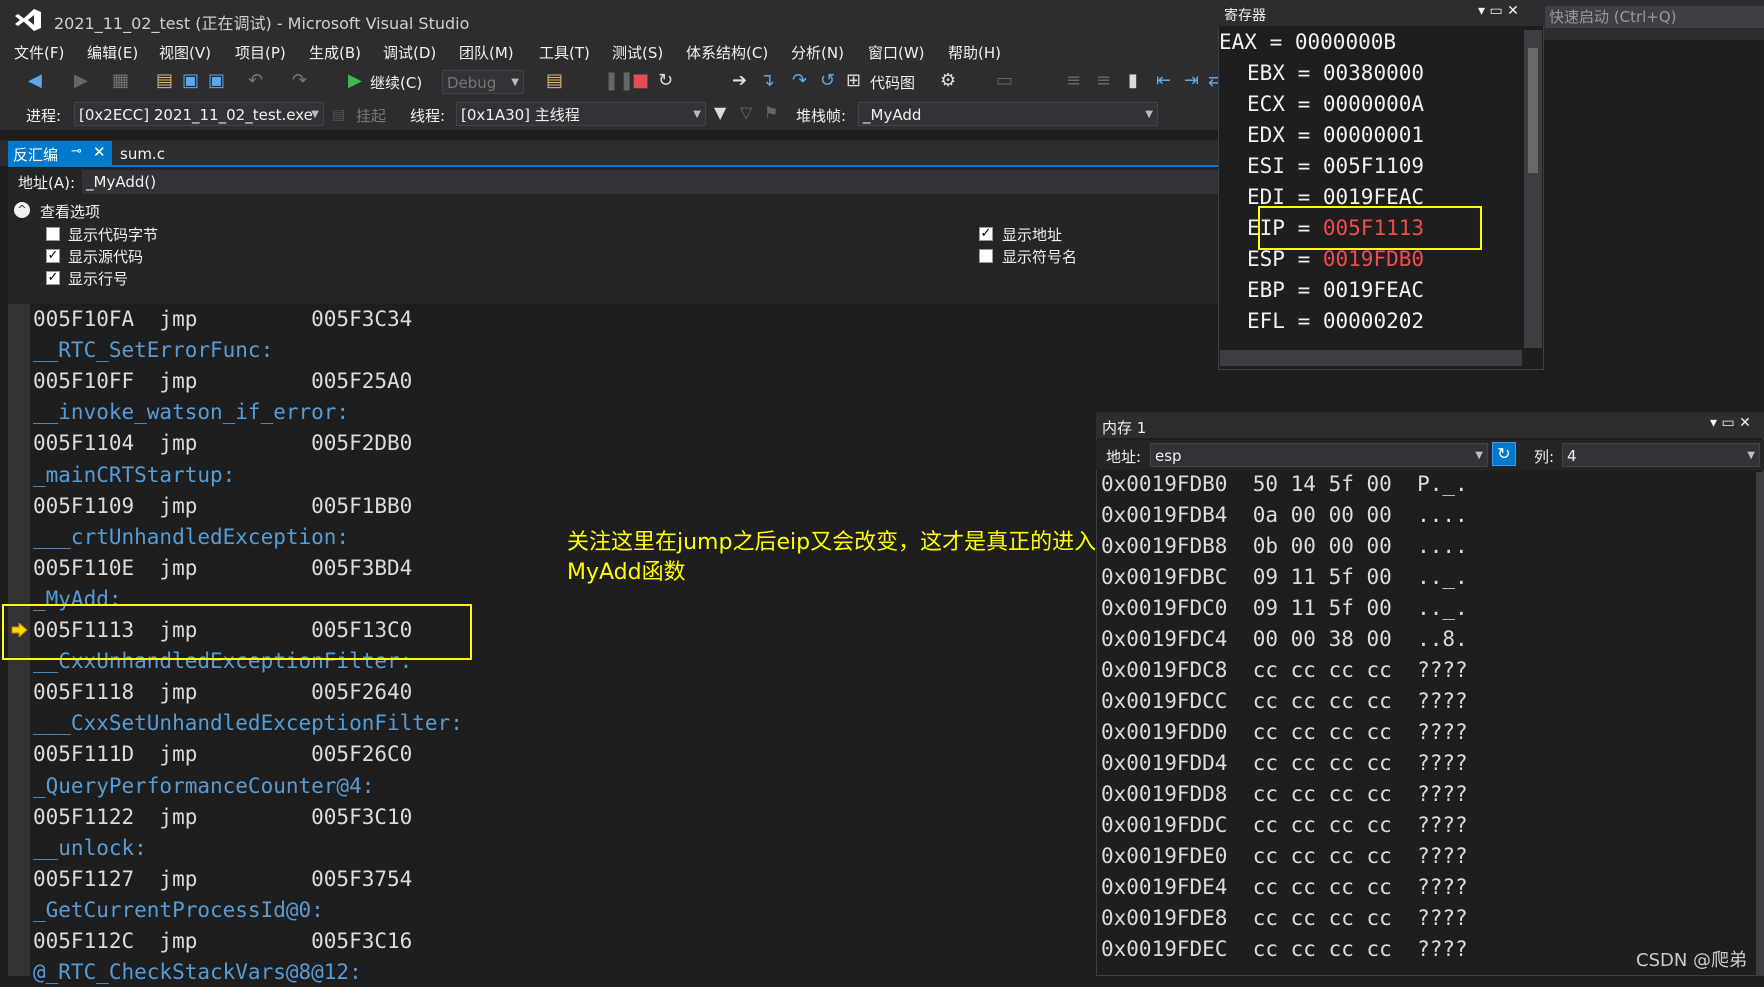 This screenshot has height=987, width=1764. I want to click on break-all-icon: ❚❚, so click(619, 81).